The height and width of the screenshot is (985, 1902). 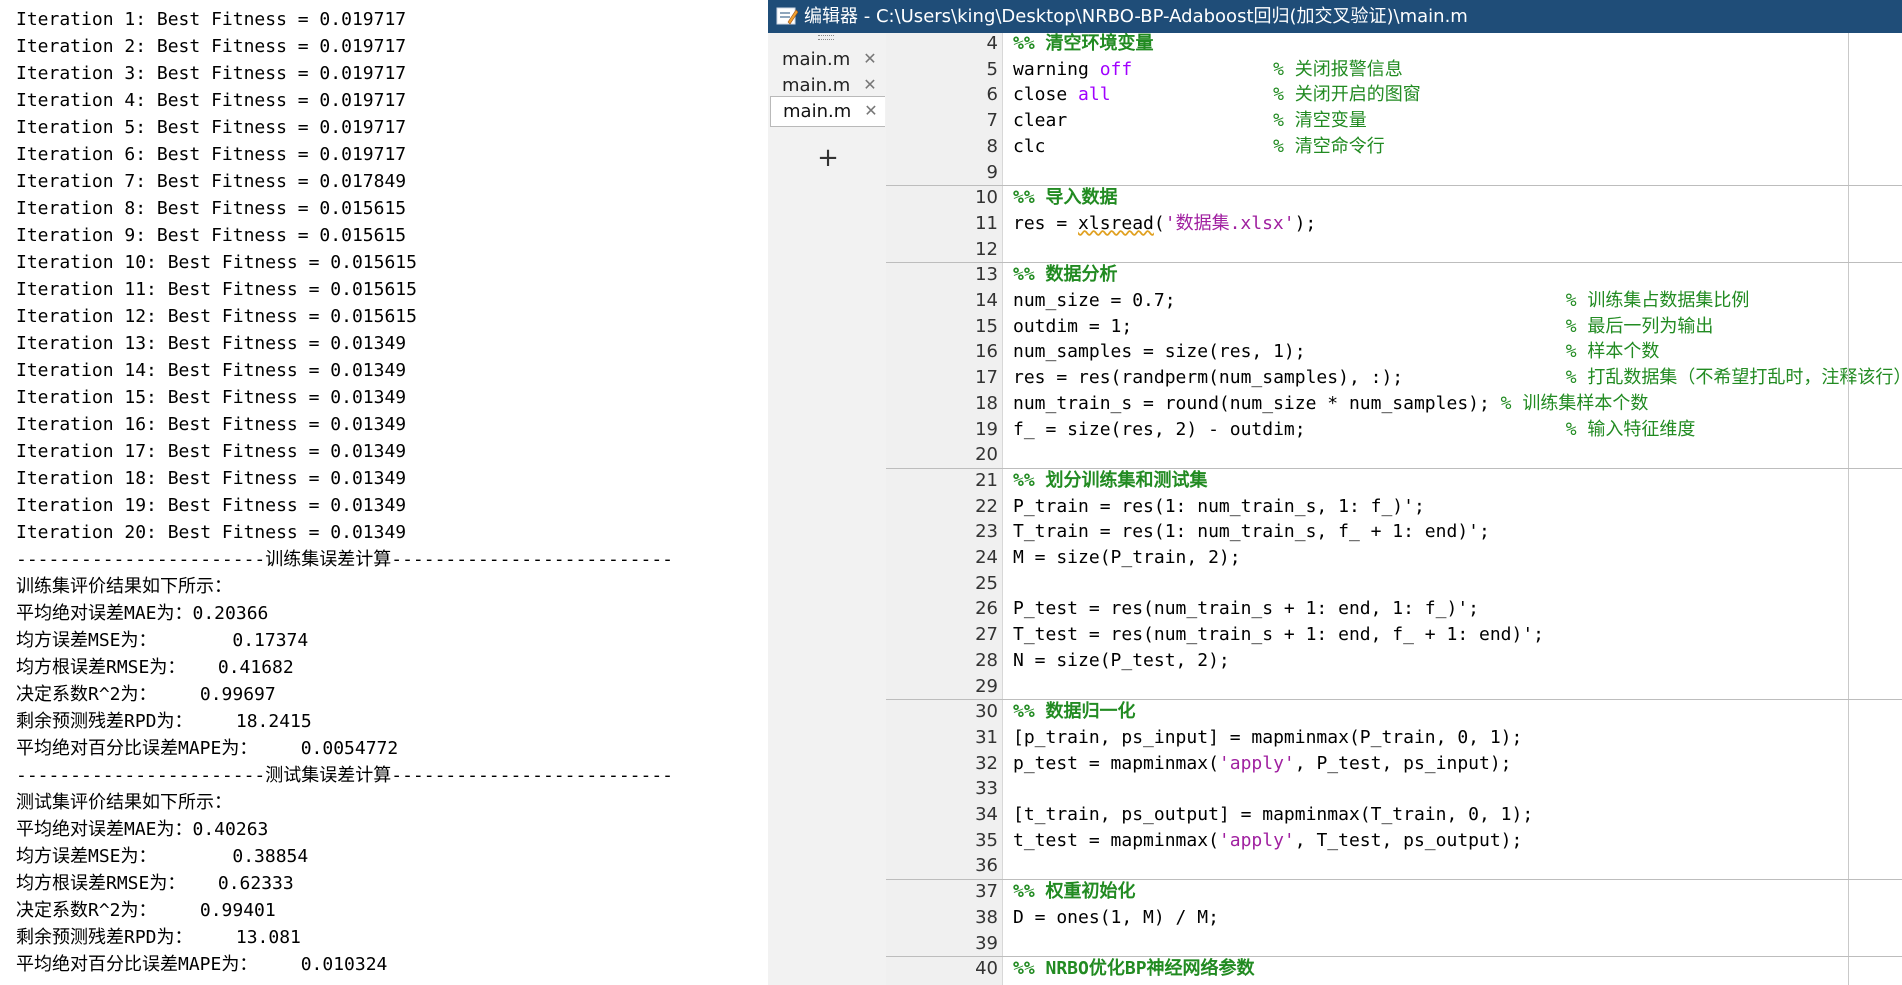 I want to click on code-line: clc % 清空命令行, so click(x=1199, y=147).